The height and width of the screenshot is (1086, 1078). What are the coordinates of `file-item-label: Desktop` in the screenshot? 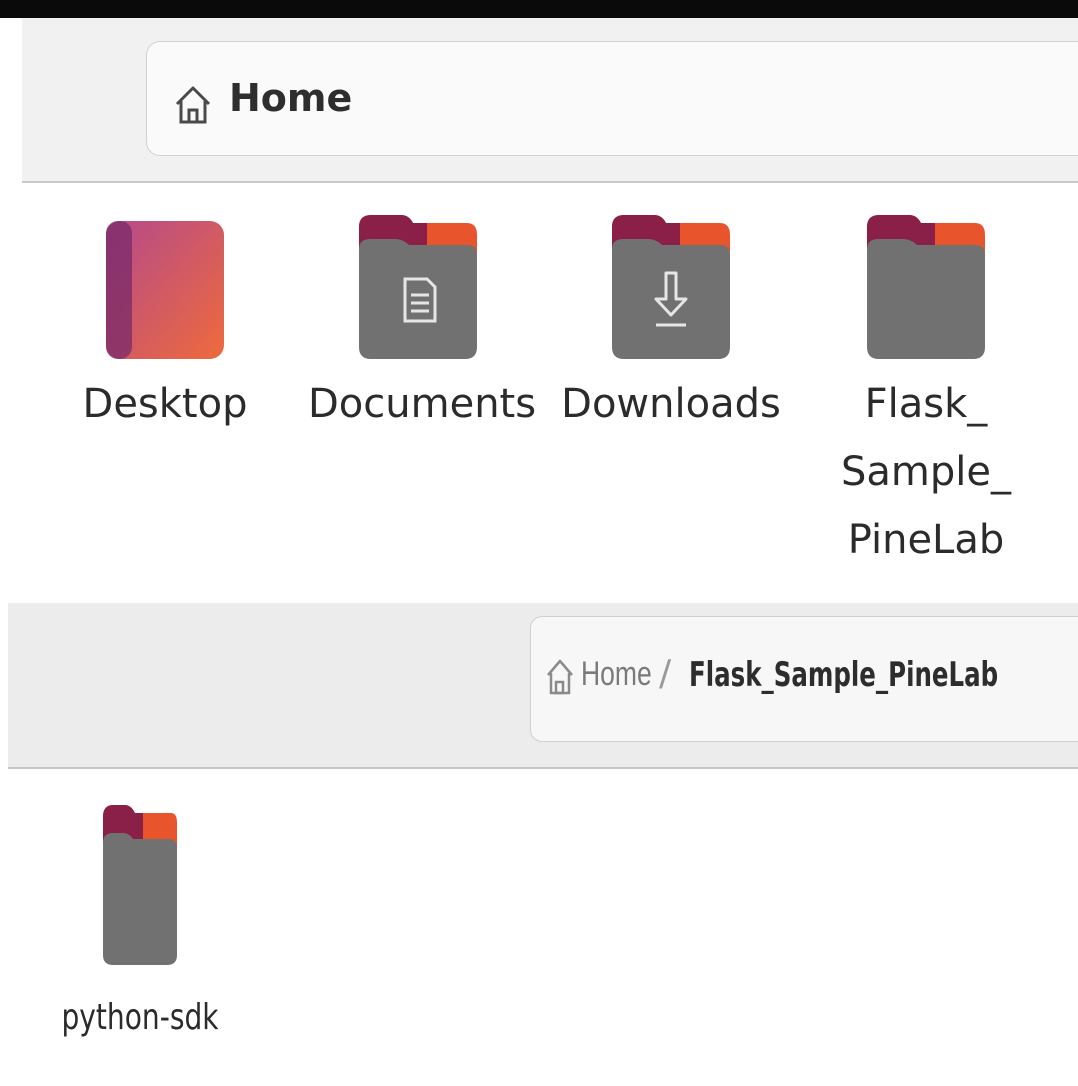 It's located at (165, 404).